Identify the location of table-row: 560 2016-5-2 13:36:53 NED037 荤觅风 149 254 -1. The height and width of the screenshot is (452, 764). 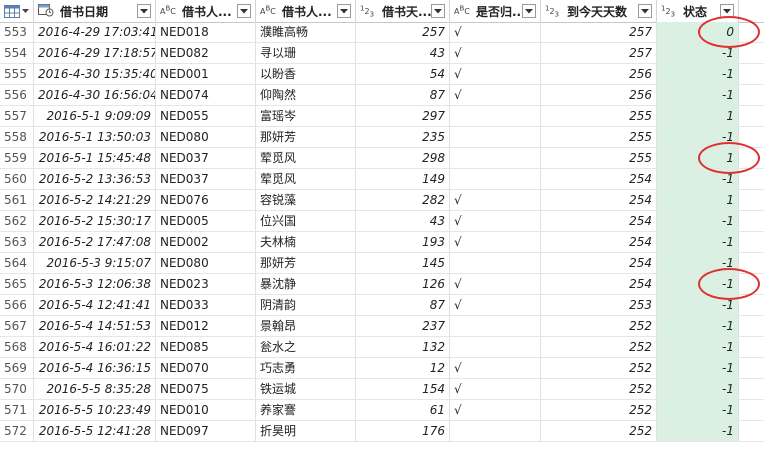
(382, 179).